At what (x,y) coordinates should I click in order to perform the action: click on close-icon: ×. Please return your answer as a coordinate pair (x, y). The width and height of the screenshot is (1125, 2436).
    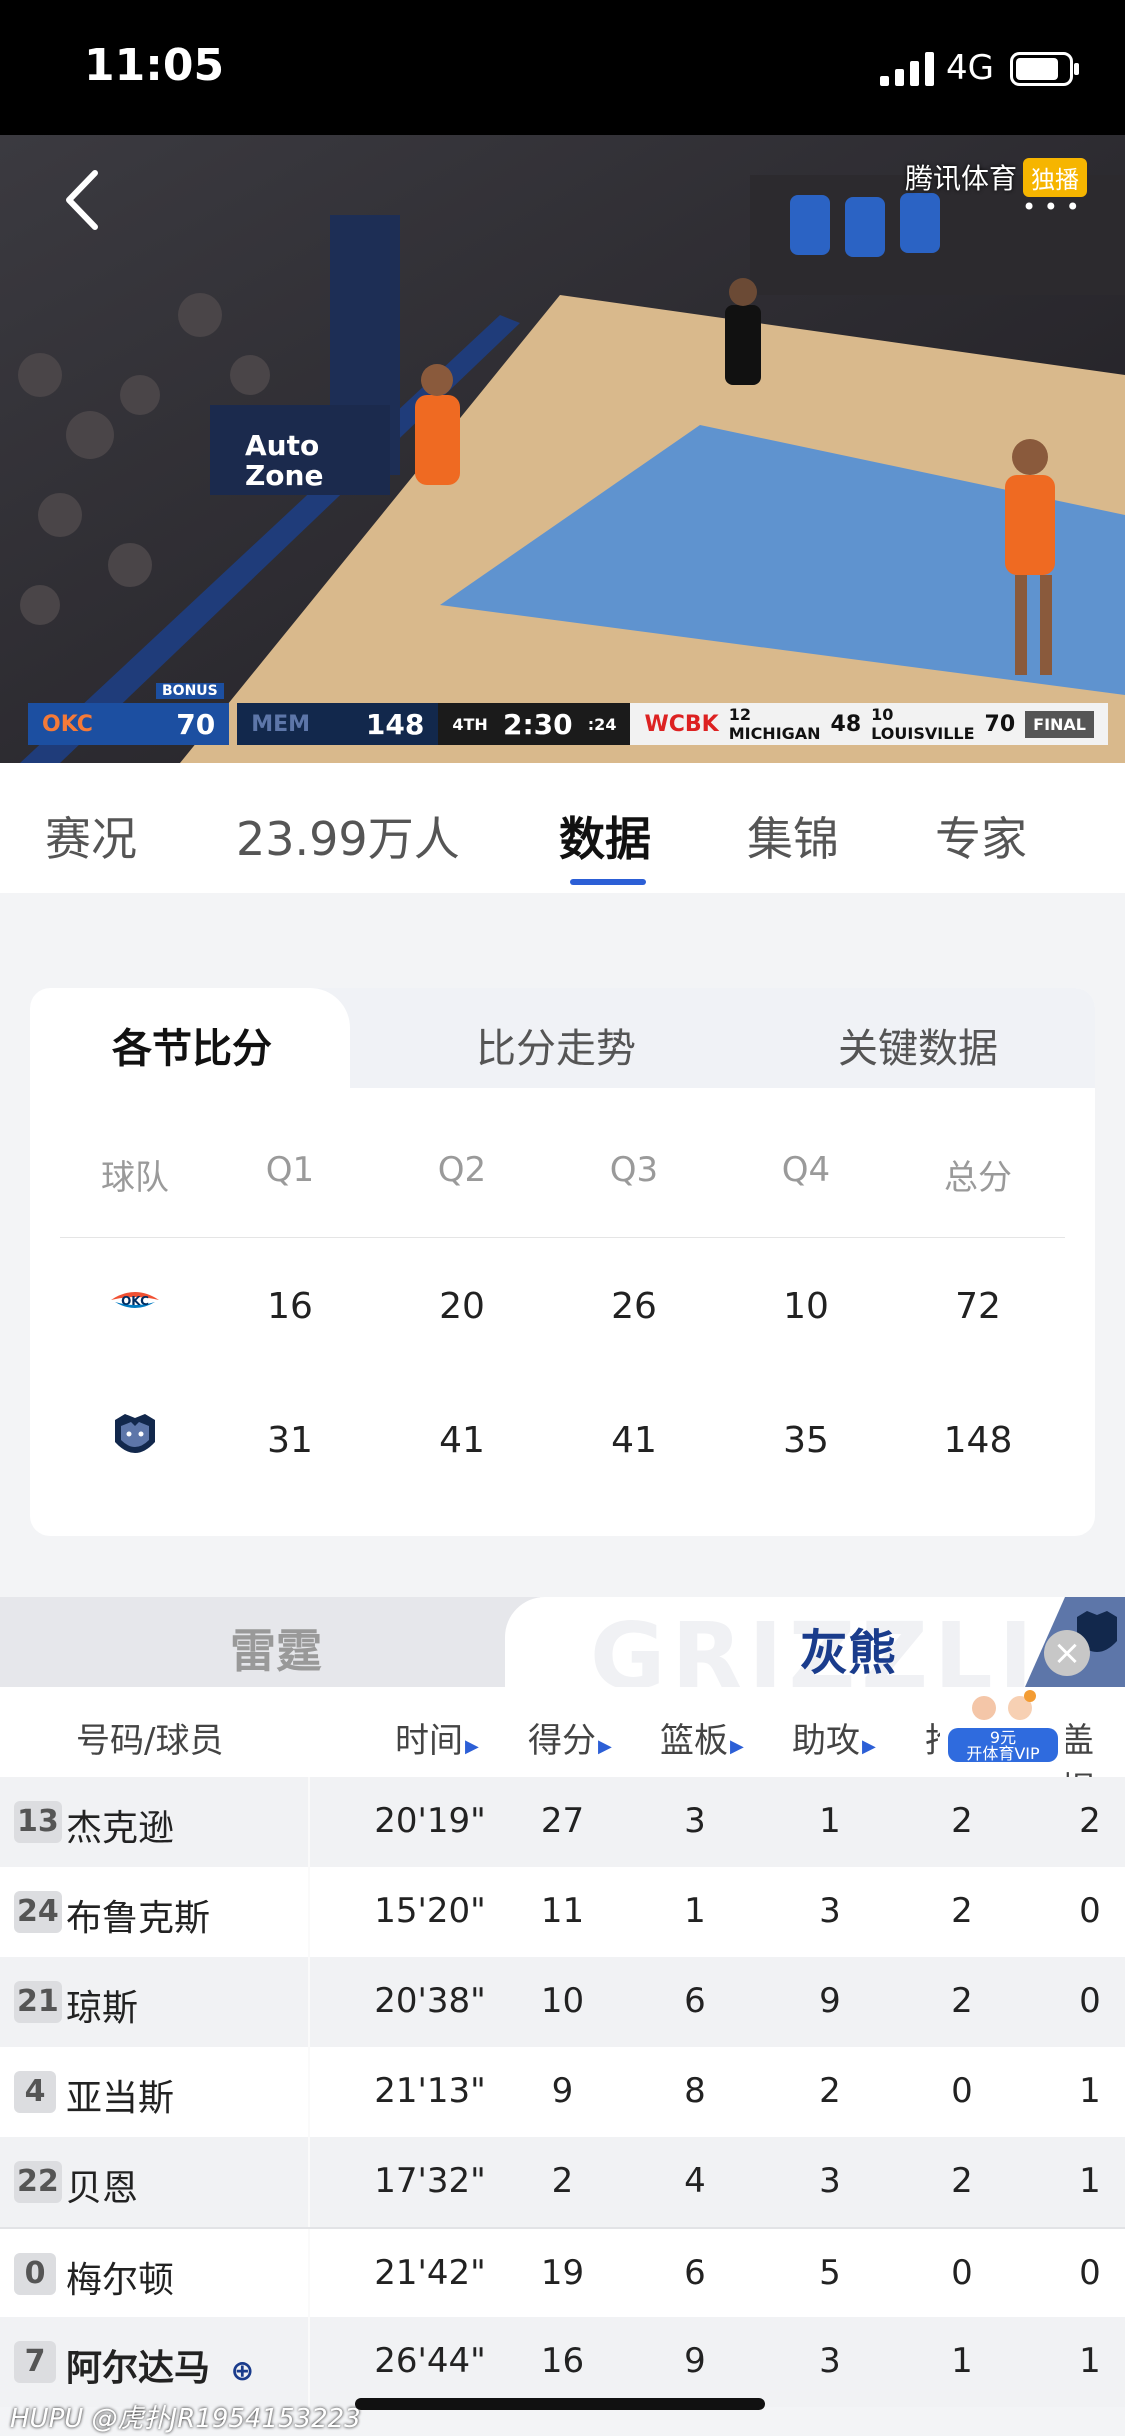
    Looking at the image, I should click on (1067, 1653).